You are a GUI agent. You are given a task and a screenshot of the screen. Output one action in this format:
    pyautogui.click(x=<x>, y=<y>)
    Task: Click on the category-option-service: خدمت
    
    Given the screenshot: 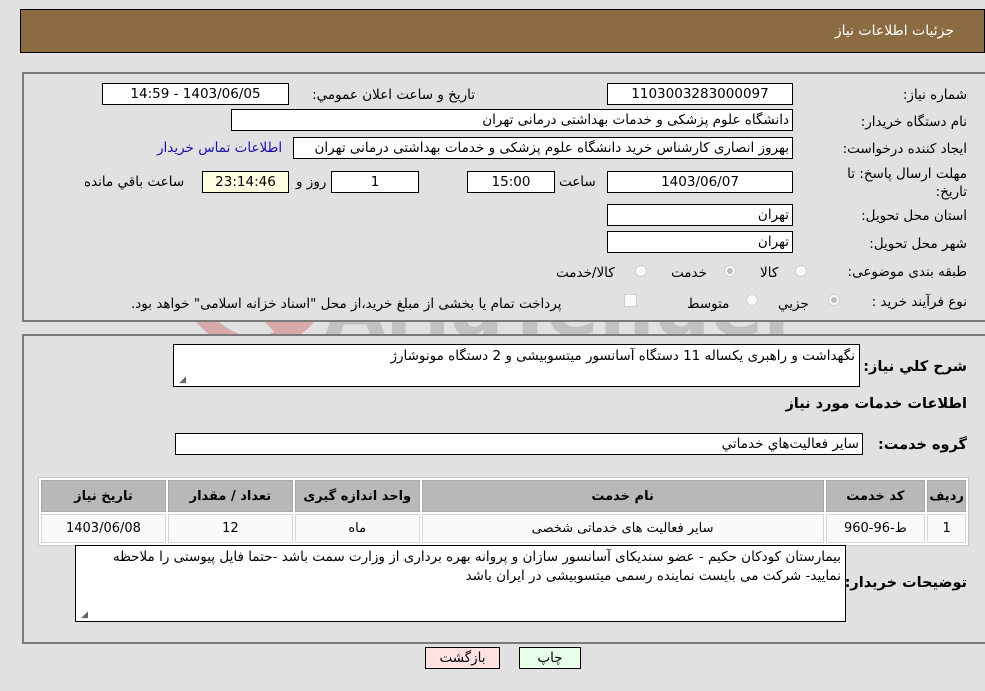 What is the action you would take?
    pyautogui.click(x=689, y=273)
    